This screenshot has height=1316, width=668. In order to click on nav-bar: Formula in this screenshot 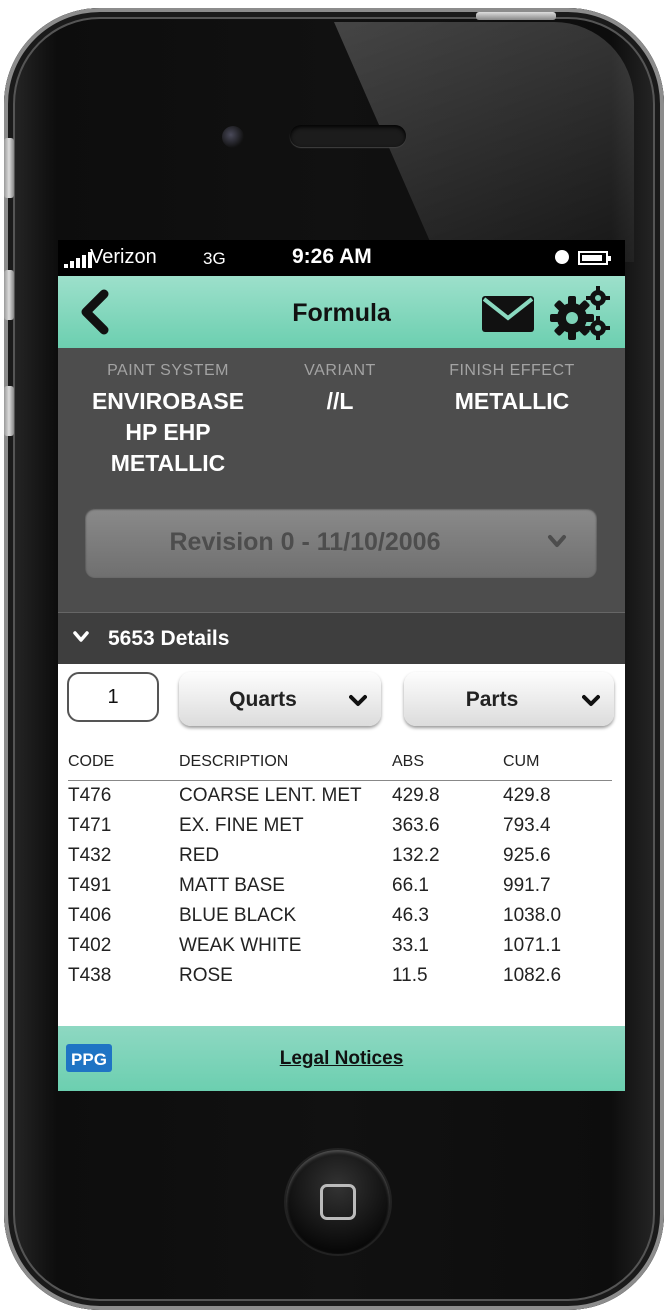, I will do `click(341, 312)`.